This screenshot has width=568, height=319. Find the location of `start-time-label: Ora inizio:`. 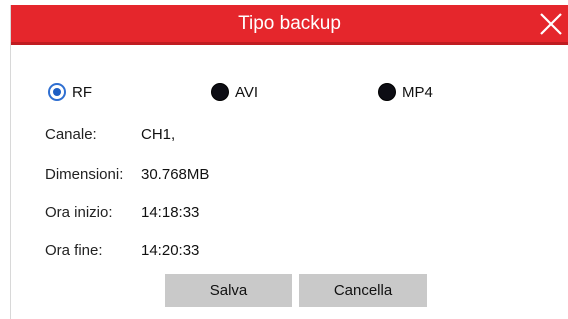

start-time-label: Ora inizio: is located at coordinates (79, 212).